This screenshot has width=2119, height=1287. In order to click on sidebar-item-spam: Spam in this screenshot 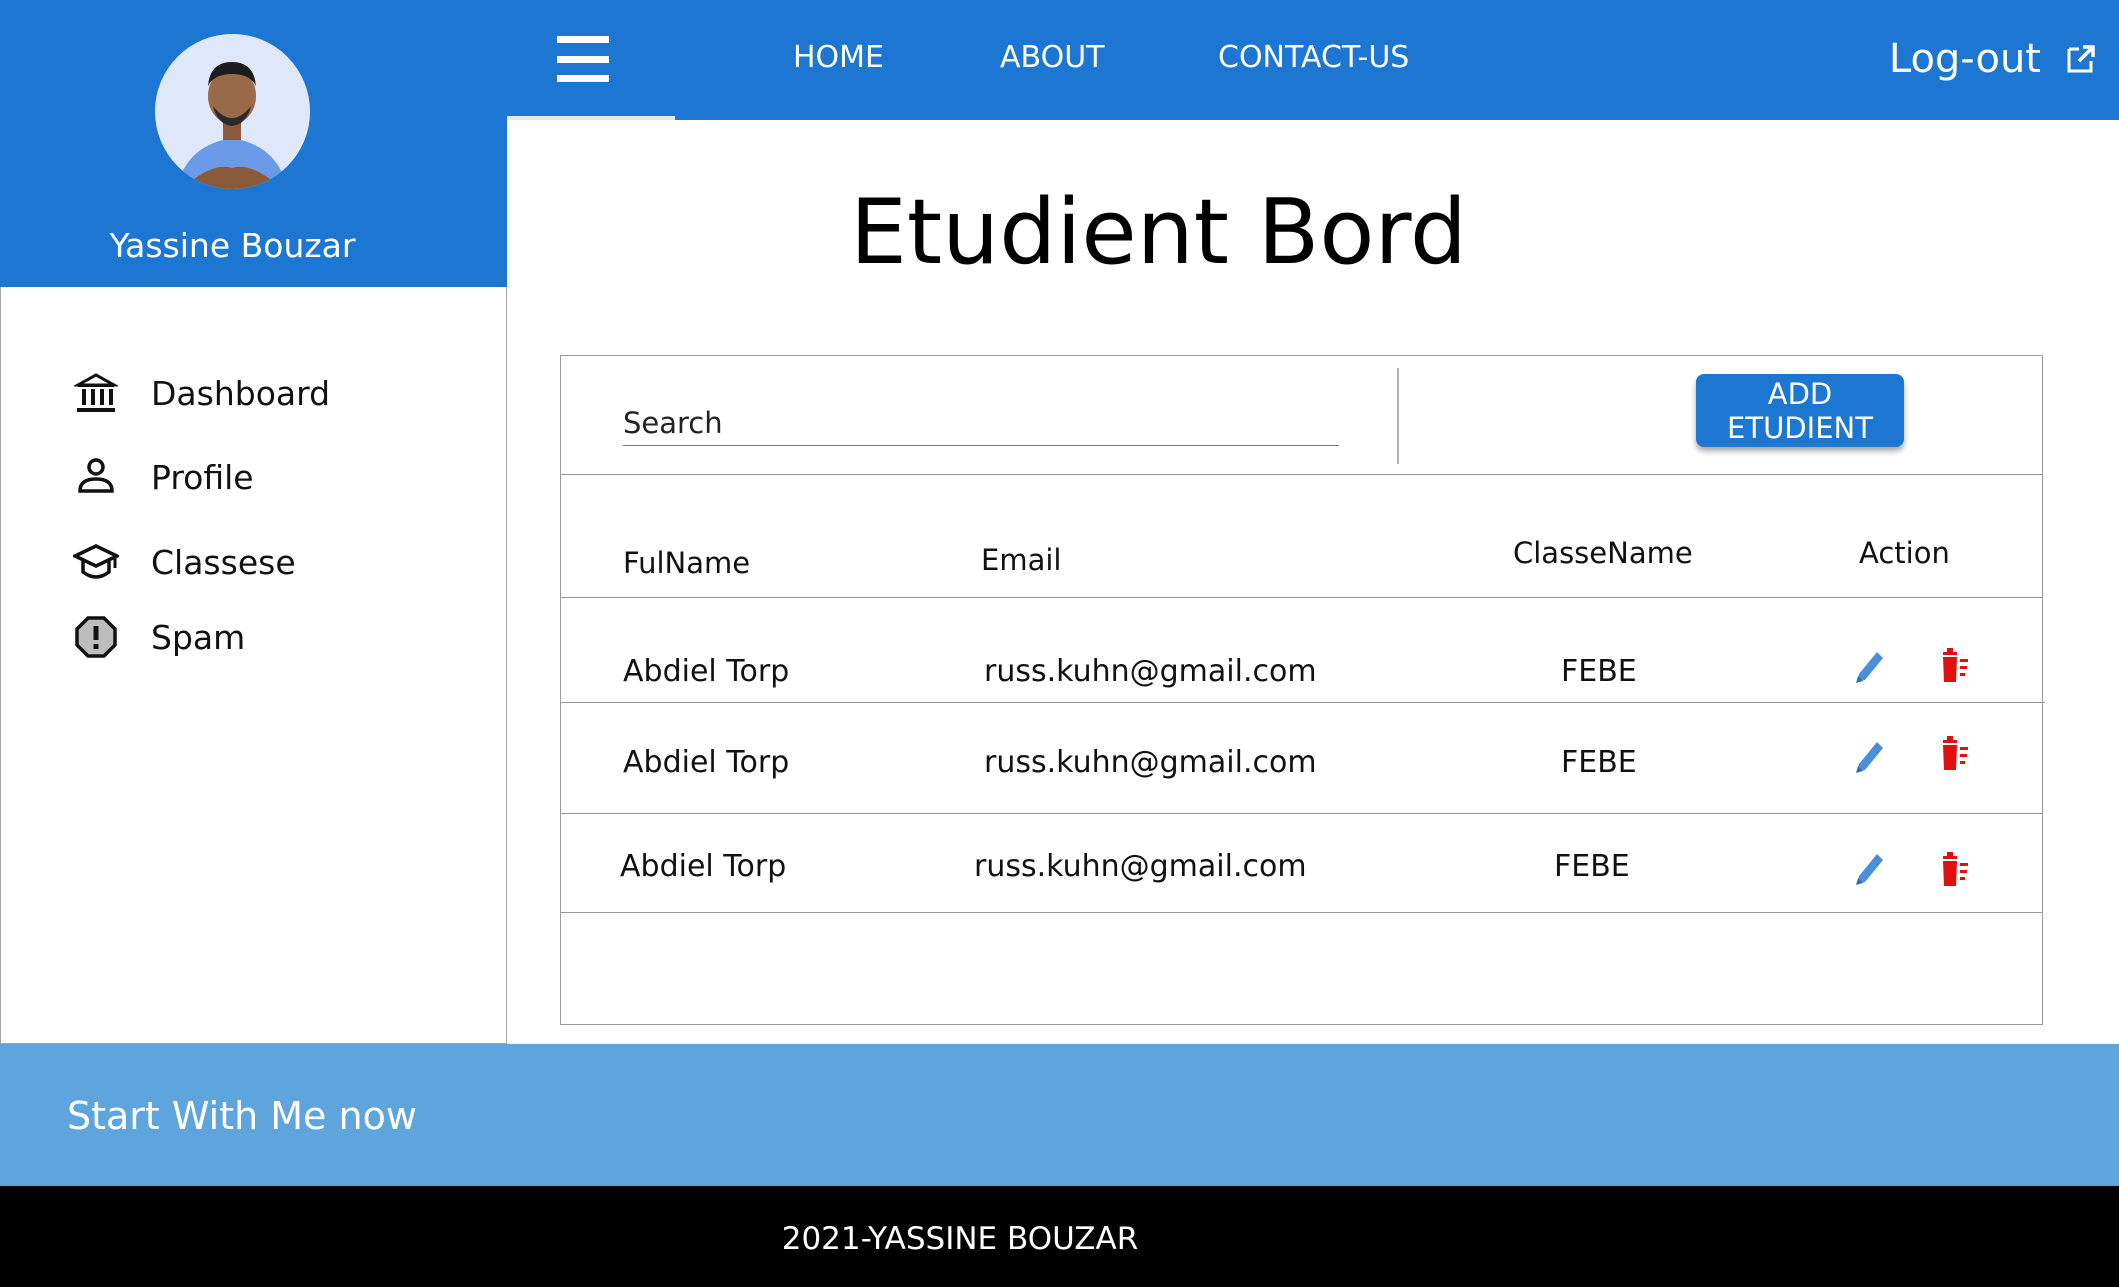, I will do `click(261, 637)`.